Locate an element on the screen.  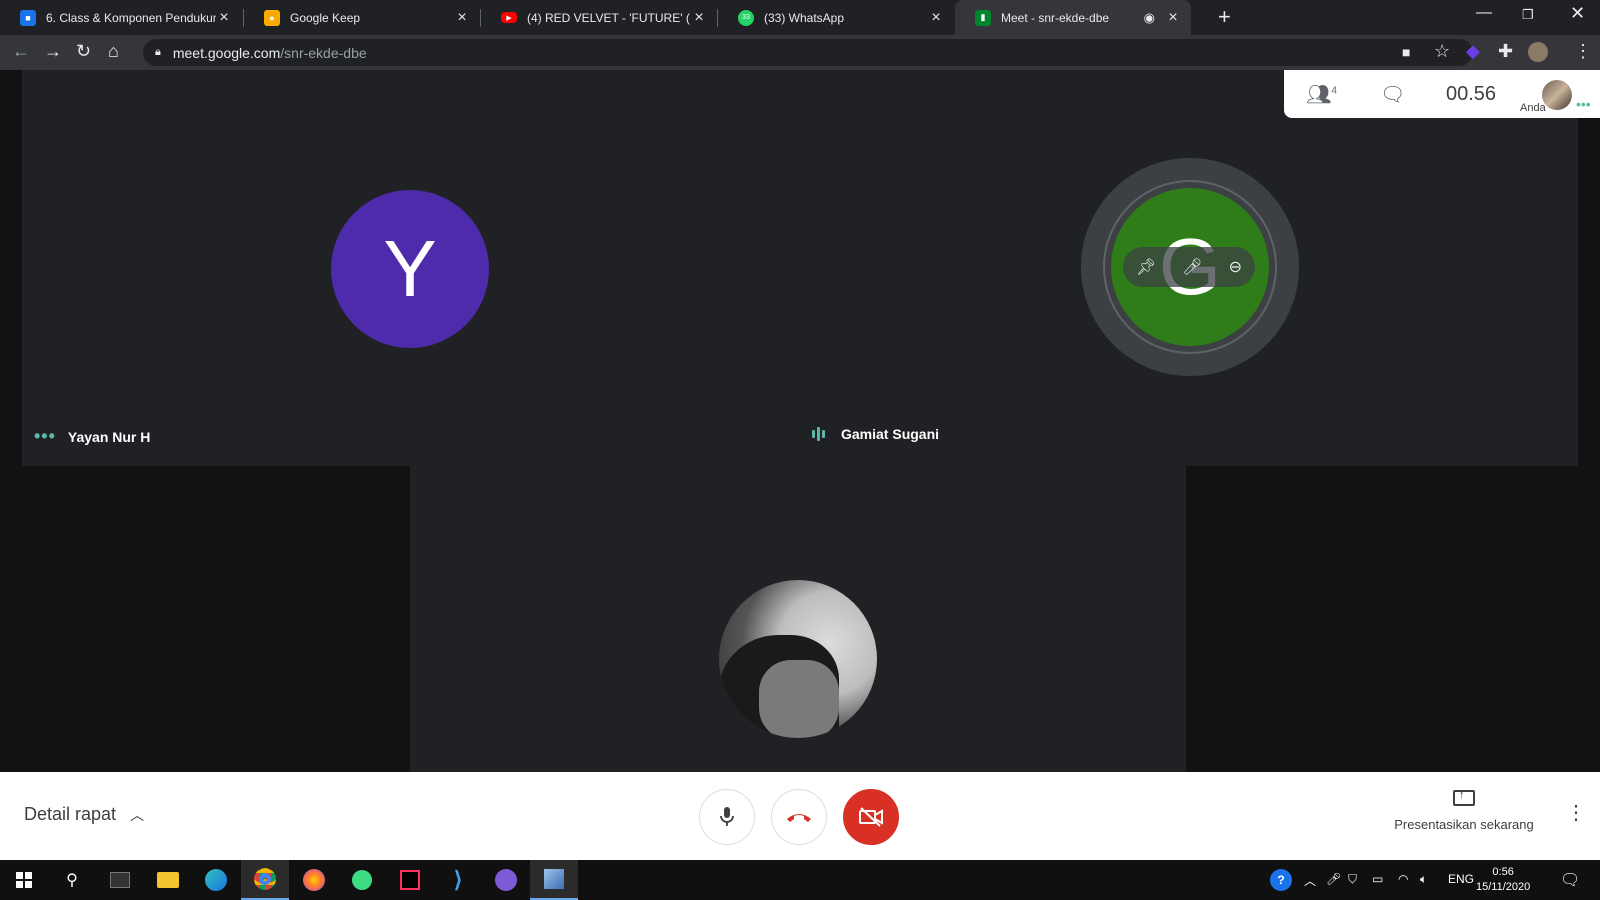
tab-label: 6. Class & Komponen Pendukung is located at coordinates (131, 17).